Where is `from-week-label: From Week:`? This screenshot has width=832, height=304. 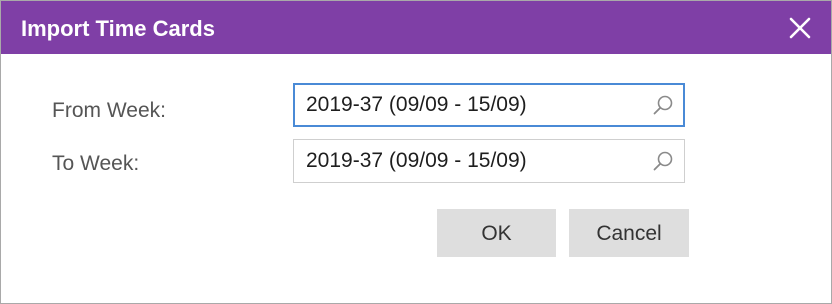
from-week-label: From Week: is located at coordinates (109, 110).